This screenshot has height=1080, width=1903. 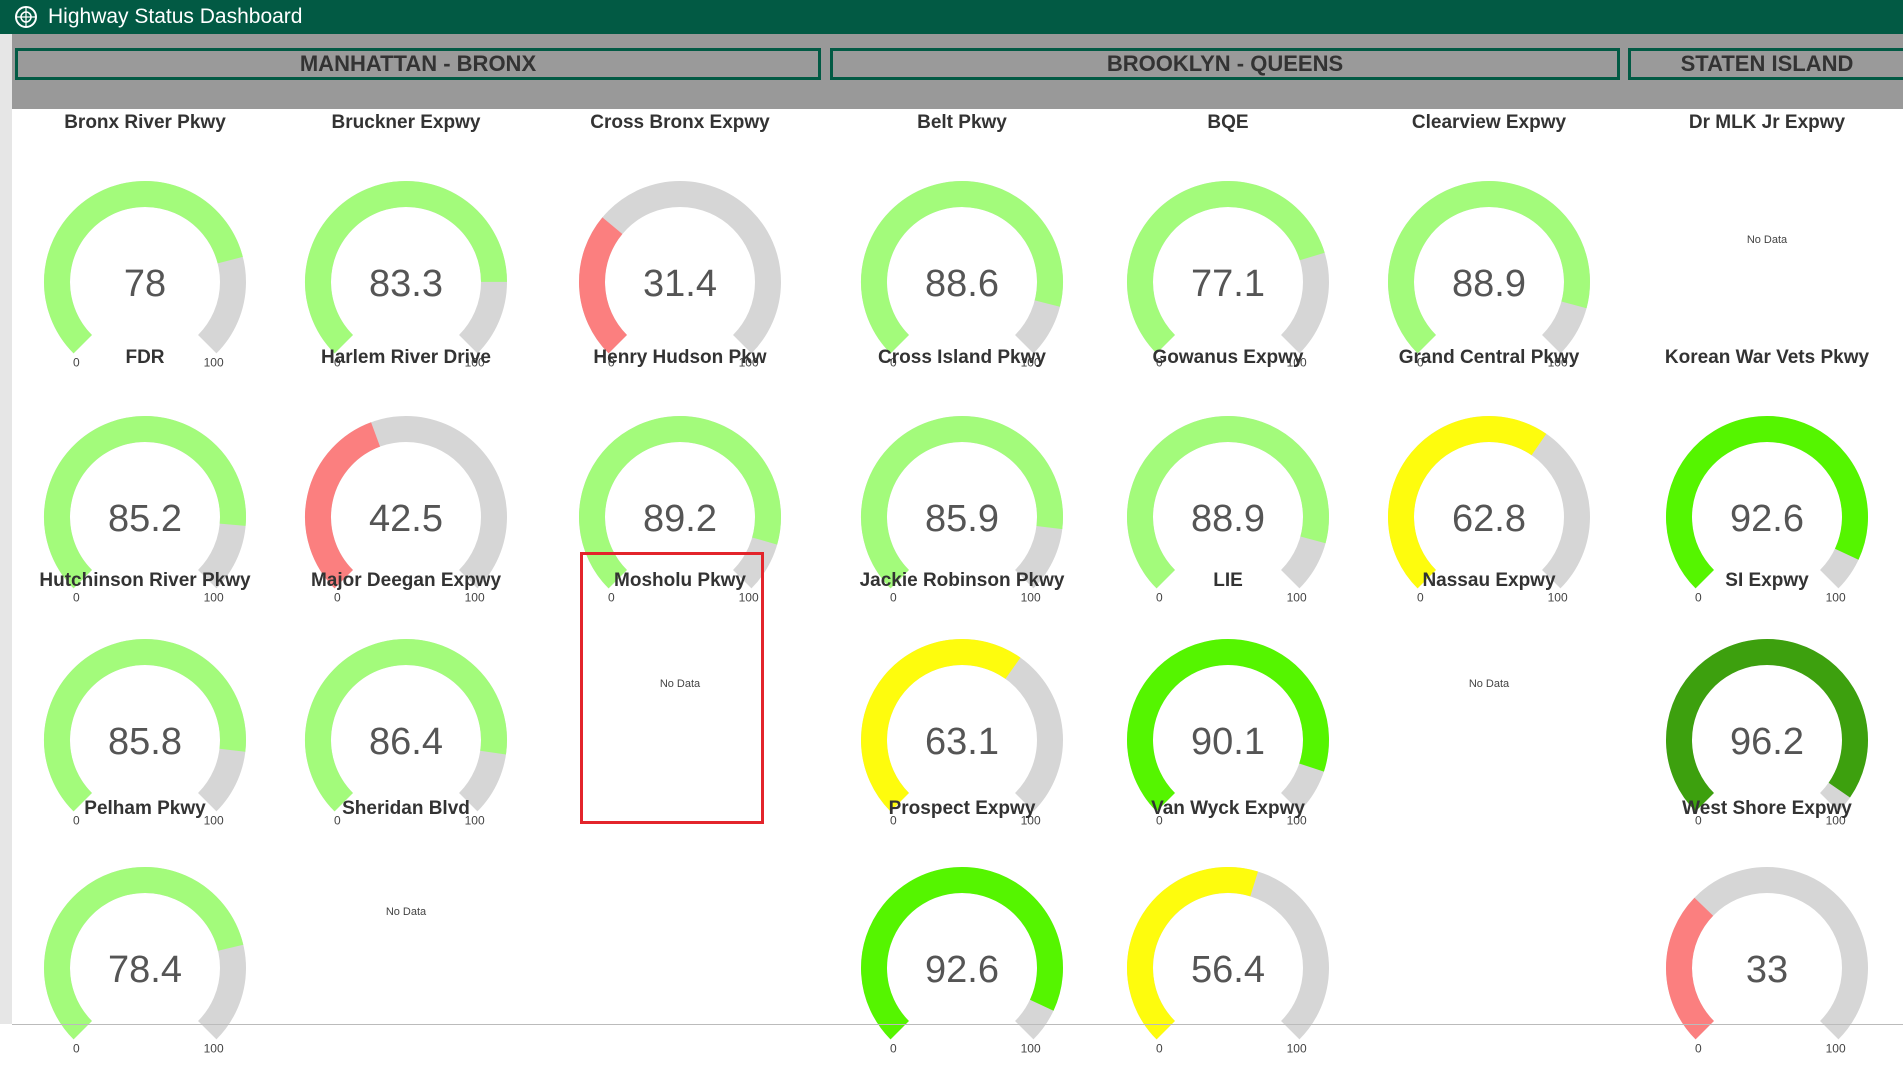 I want to click on gauge-dial: 77.10 100, so click(x=1228, y=275).